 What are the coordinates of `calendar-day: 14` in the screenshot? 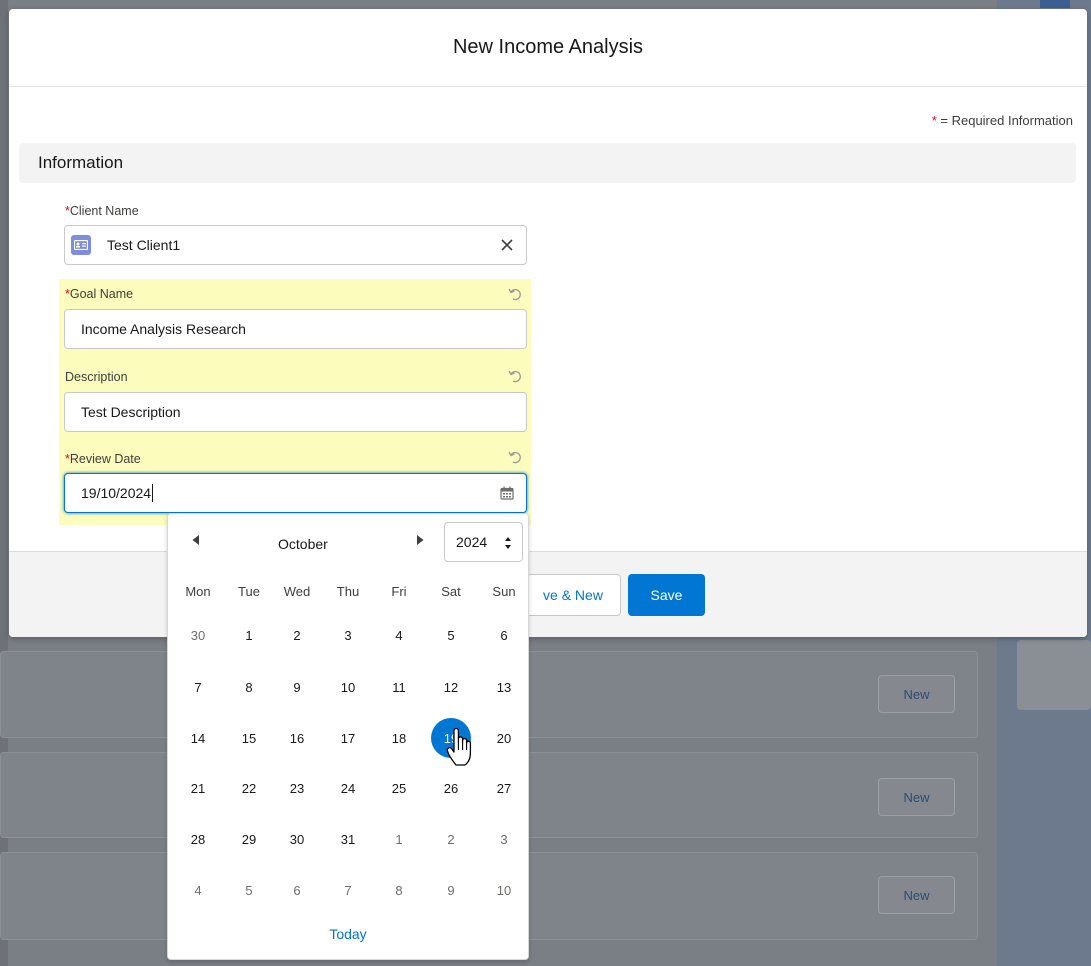 It's located at (198, 738).